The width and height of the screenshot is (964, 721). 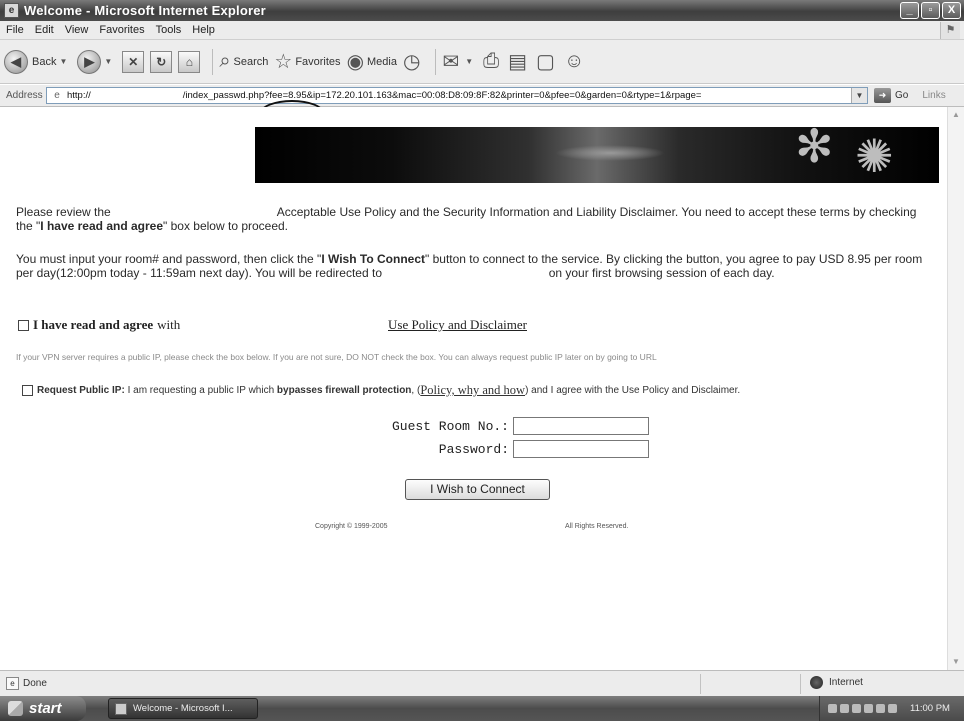 I want to click on start-button: start, so click(x=43, y=708).